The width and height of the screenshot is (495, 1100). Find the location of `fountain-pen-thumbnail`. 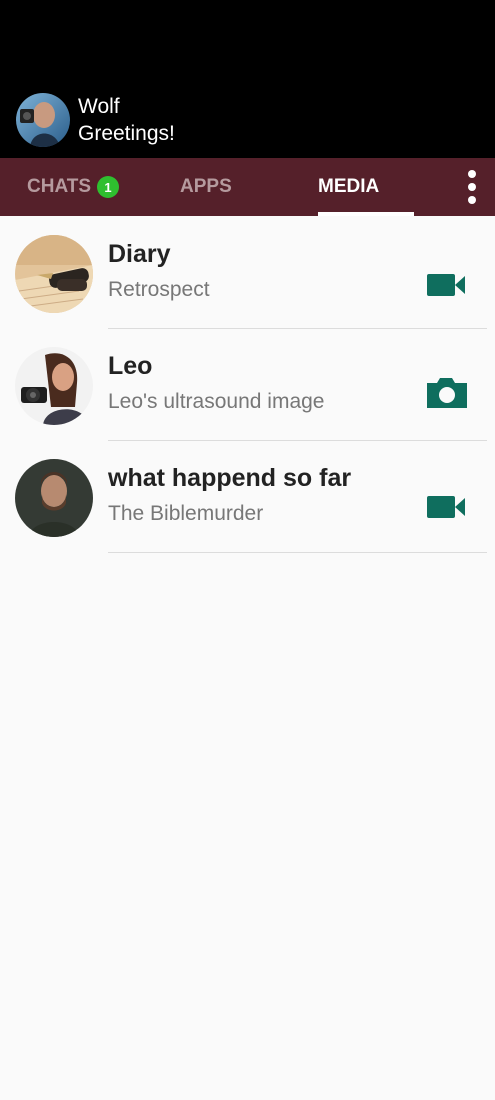

fountain-pen-thumbnail is located at coordinates (54, 274).